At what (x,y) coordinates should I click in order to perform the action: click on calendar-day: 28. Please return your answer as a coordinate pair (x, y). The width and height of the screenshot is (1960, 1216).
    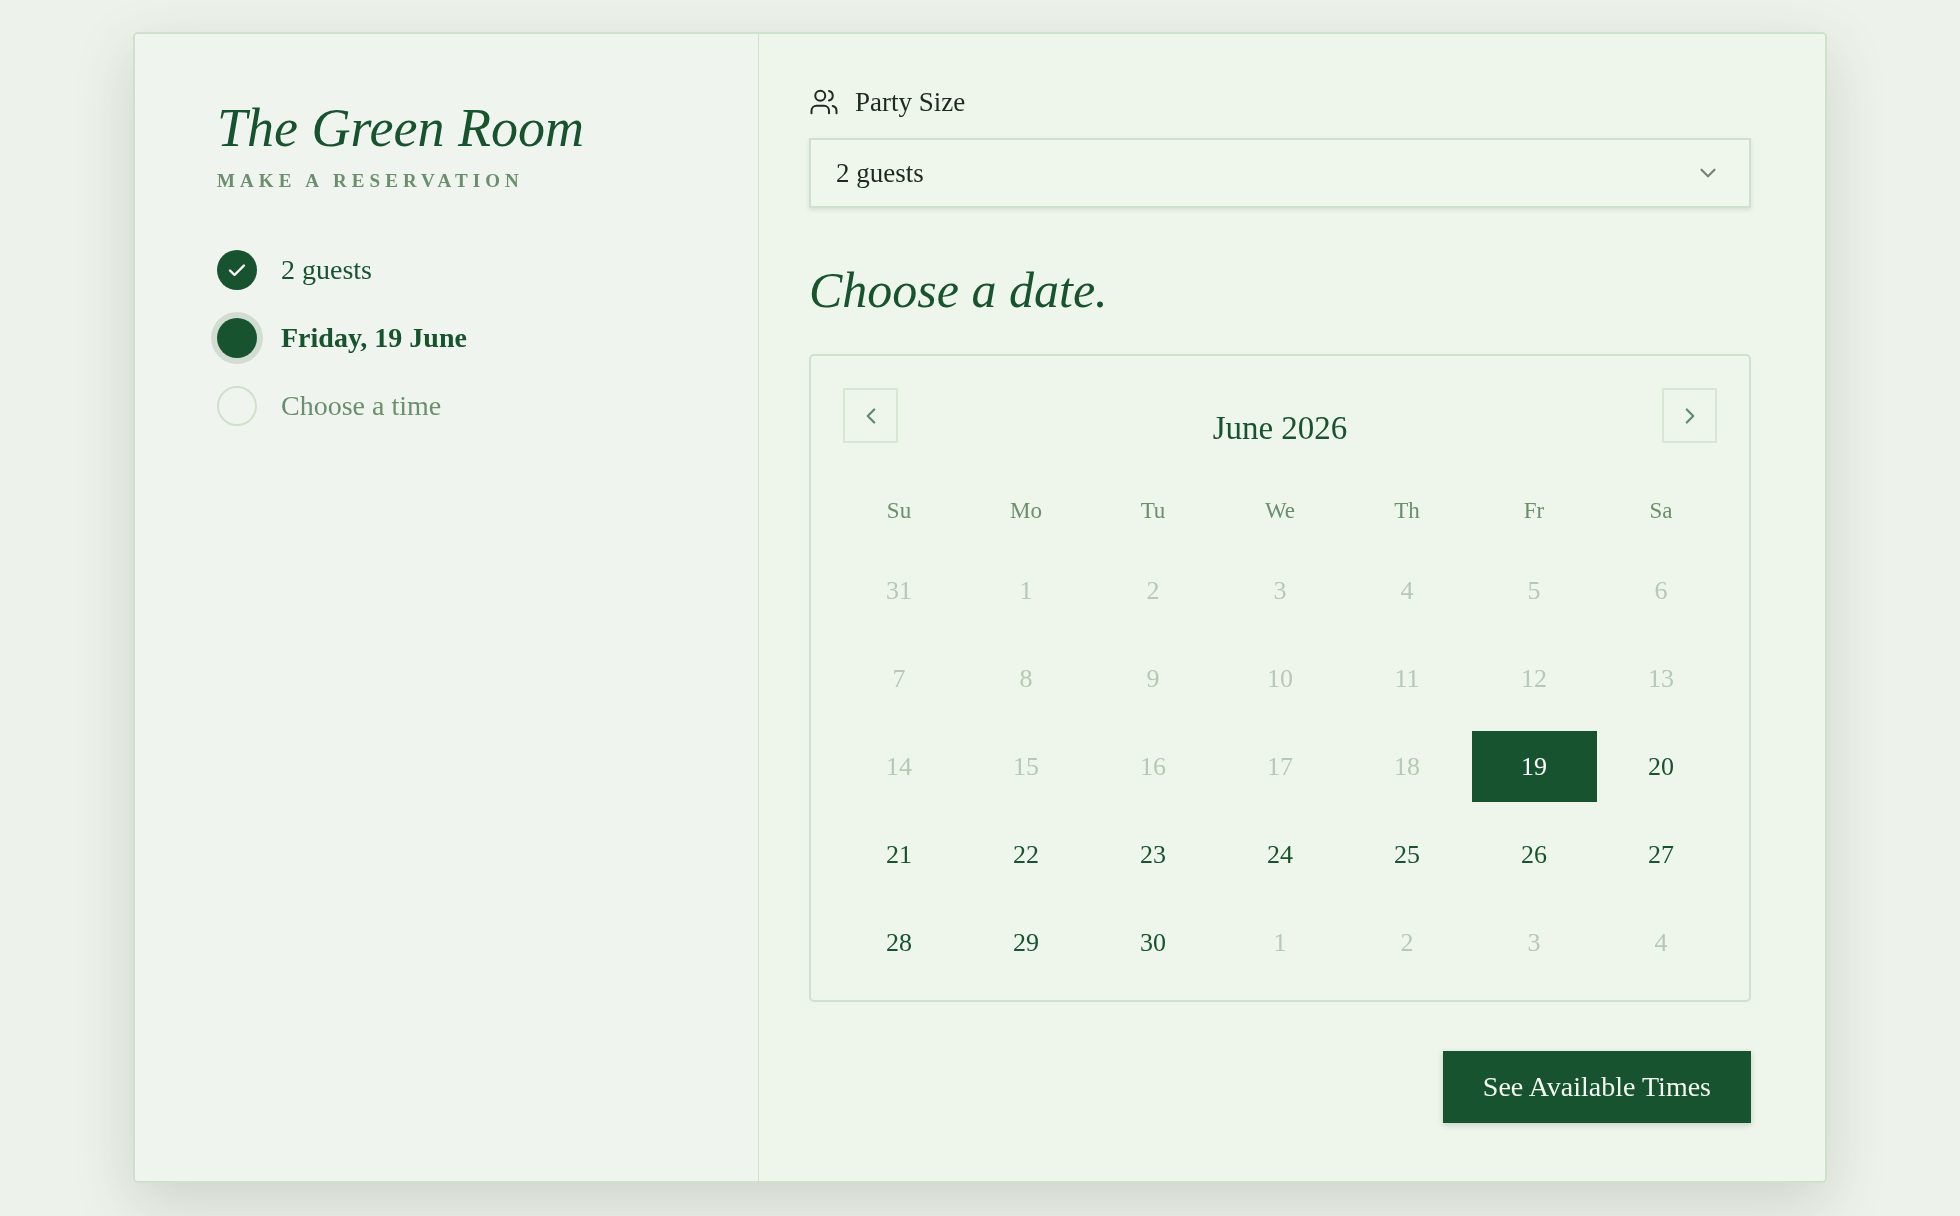
    Looking at the image, I should click on (899, 942).